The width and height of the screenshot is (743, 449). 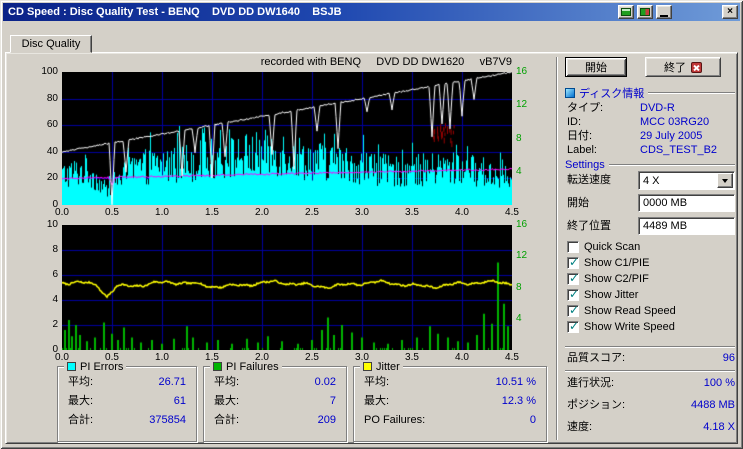 I want to click on checkbox-show-write-speed: ✓ Show Write Speed, so click(x=621, y=325).